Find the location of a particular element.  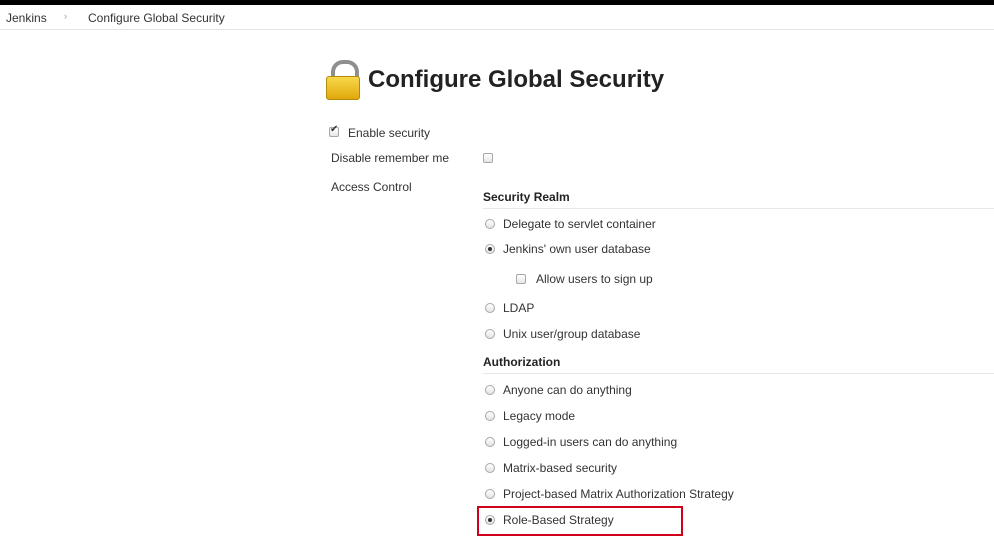

auth-legacy-label: Legacy mode is located at coordinates (539, 416).